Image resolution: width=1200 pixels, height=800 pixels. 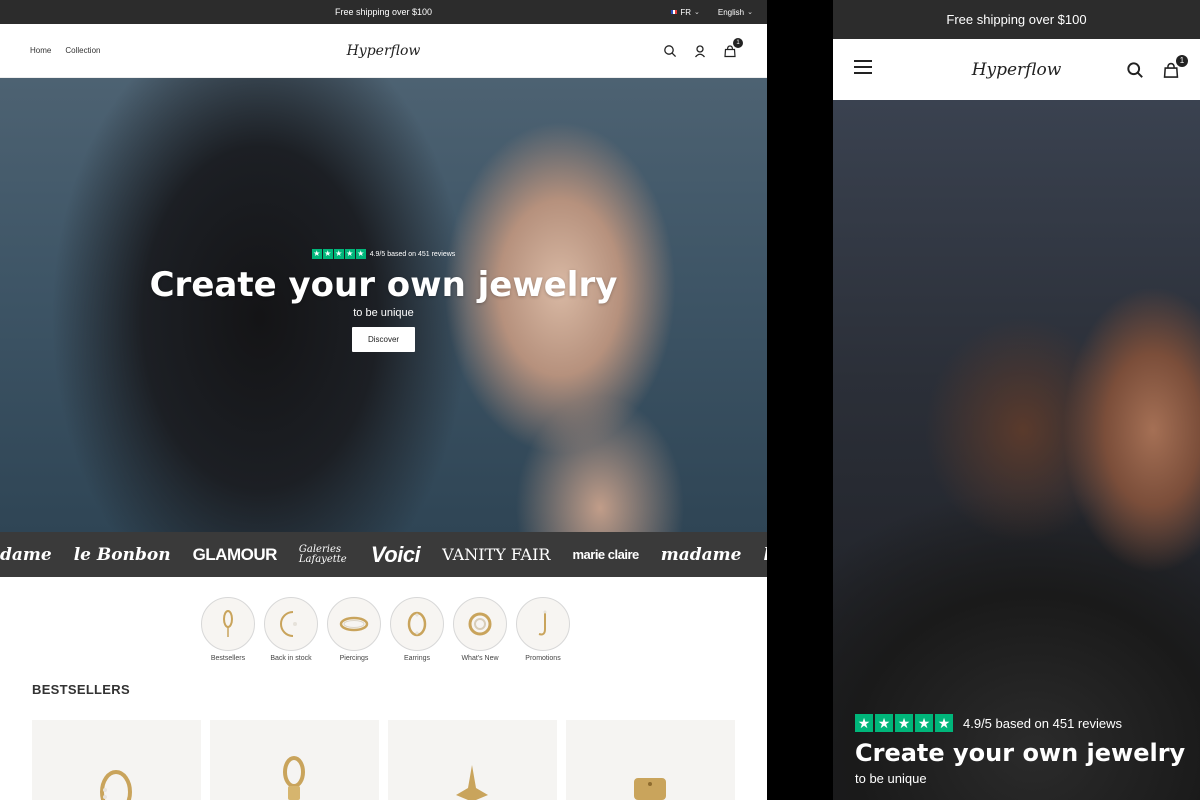 I want to click on category-label: What's New, so click(x=480, y=658).